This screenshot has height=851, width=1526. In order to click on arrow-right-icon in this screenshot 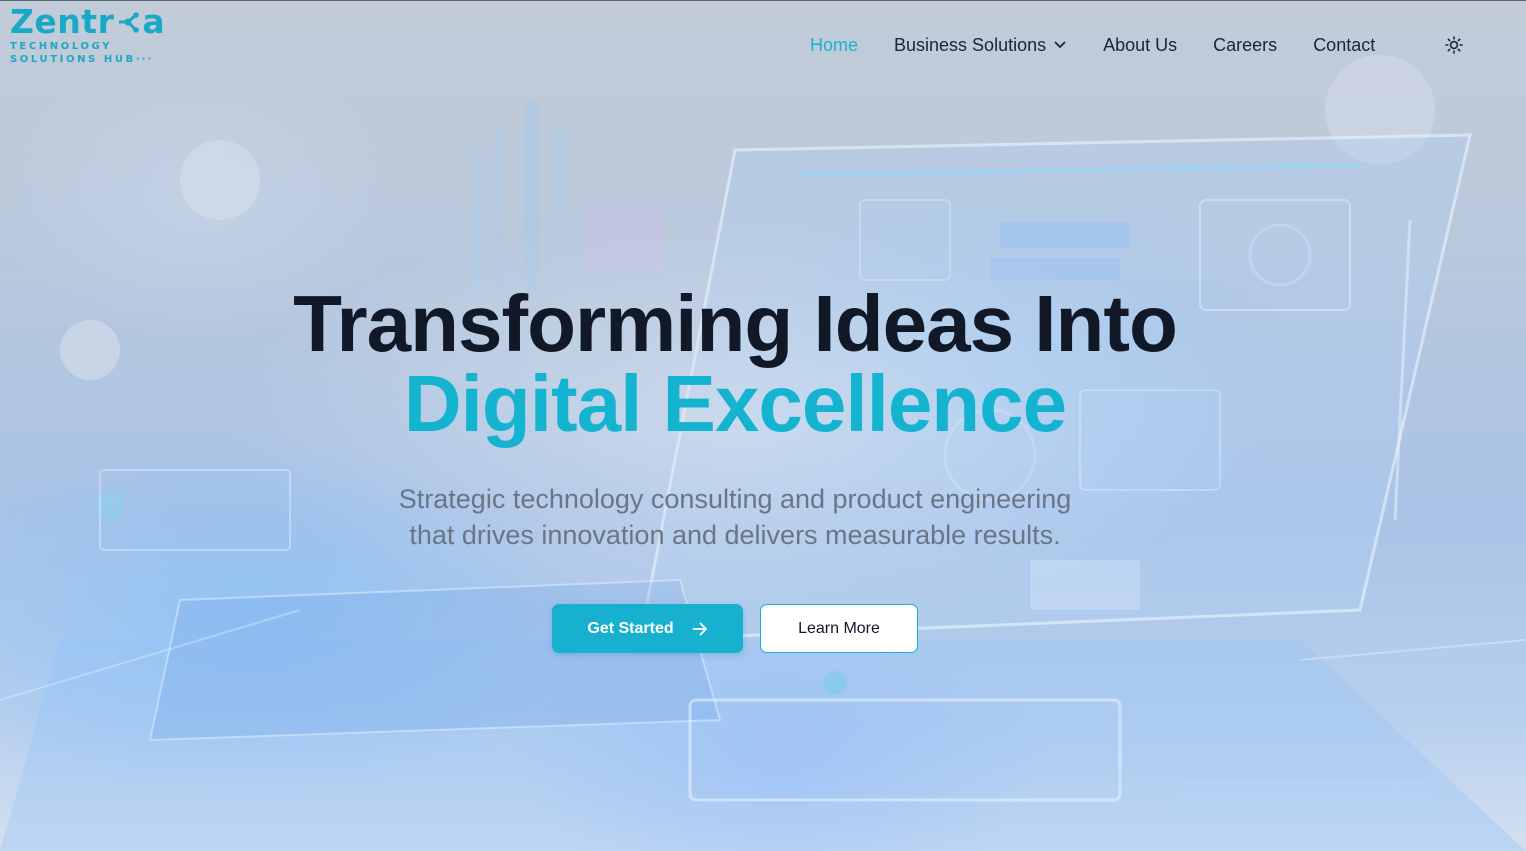, I will do `click(699, 628)`.